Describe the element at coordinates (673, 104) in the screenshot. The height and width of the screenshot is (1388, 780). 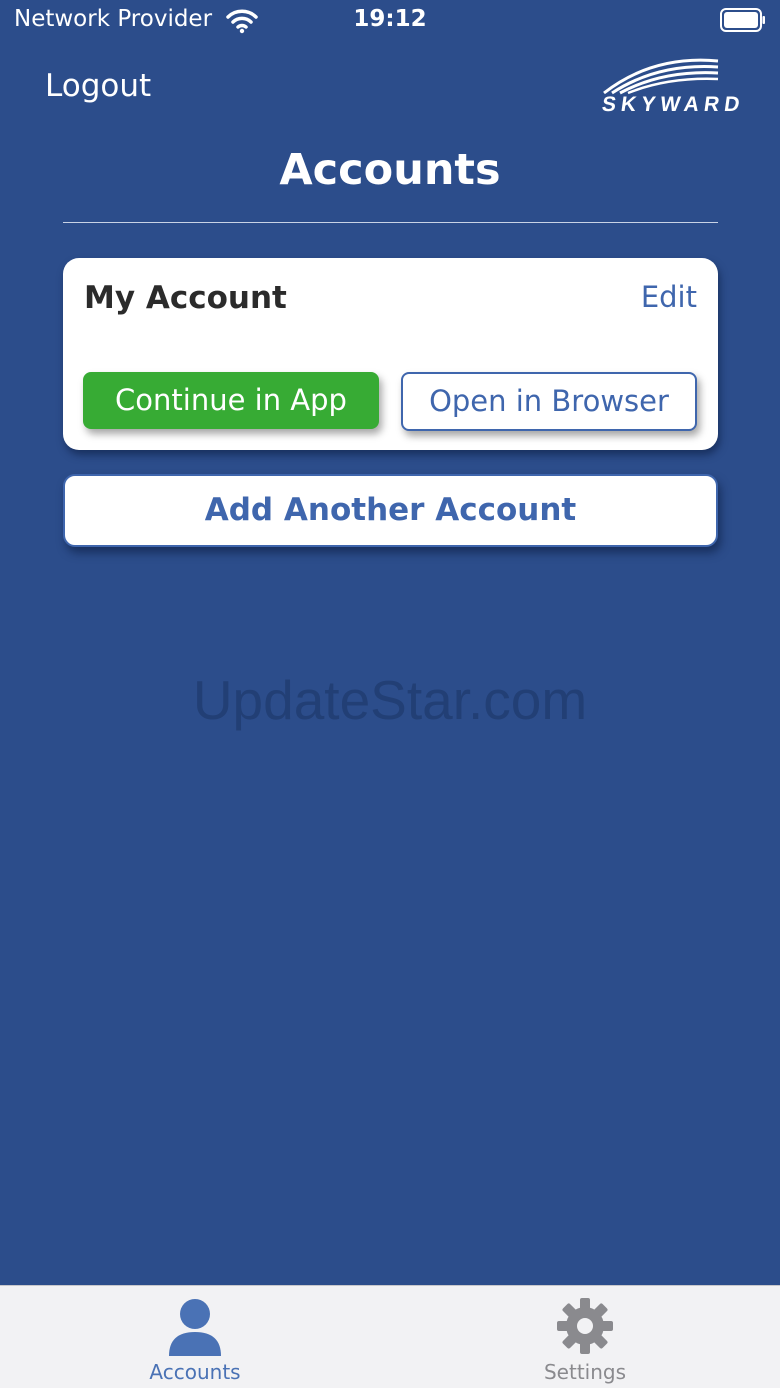
I see `logo-text: SKYWARD` at that location.